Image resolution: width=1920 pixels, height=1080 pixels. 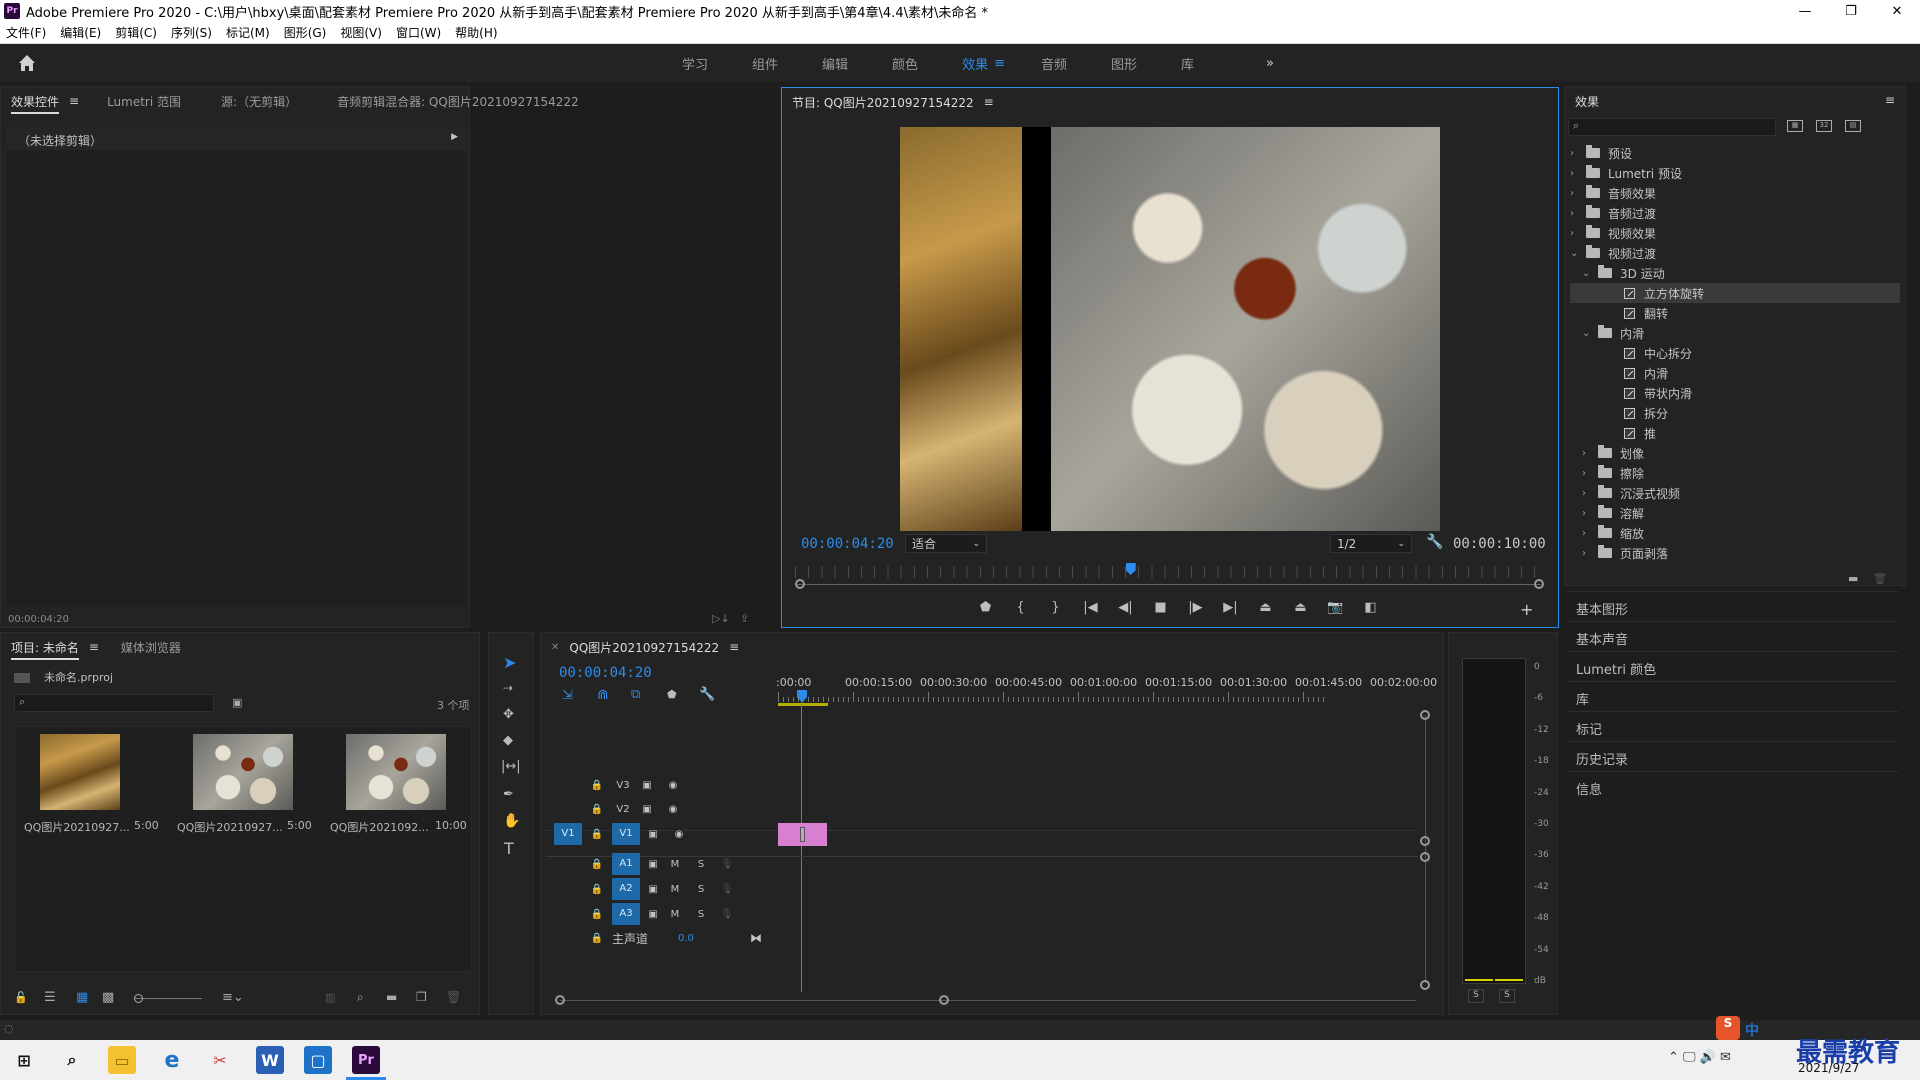 What do you see at coordinates (448, 101) in the screenshot?
I see `tab-audio-clip-mixer: 音频剪辑混合器: QQ图片20210927154222` at bounding box center [448, 101].